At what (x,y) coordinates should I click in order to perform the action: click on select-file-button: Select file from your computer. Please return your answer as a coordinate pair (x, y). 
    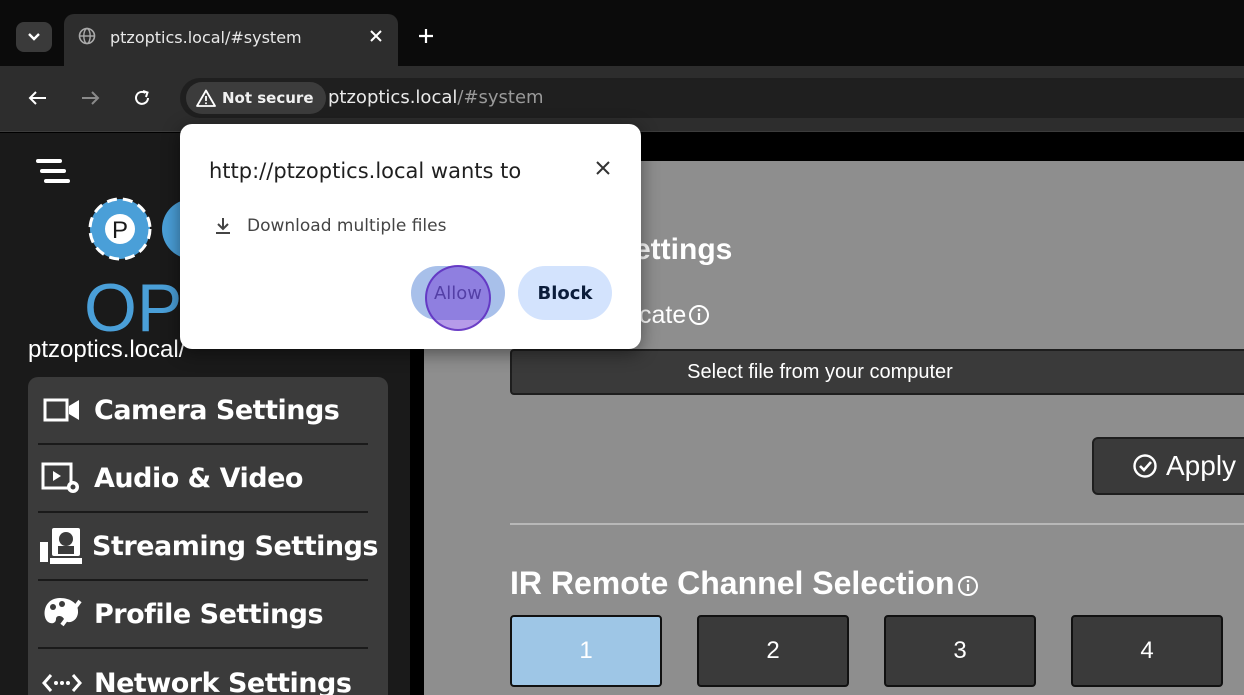
    Looking at the image, I should click on (877, 372).